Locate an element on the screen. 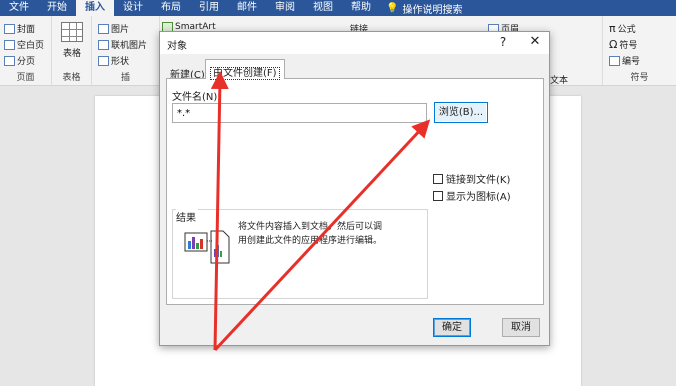 Image resolution: width=676 pixels, height=386 pixels. pages-group-label: 页面 is located at coordinates (25, 78).